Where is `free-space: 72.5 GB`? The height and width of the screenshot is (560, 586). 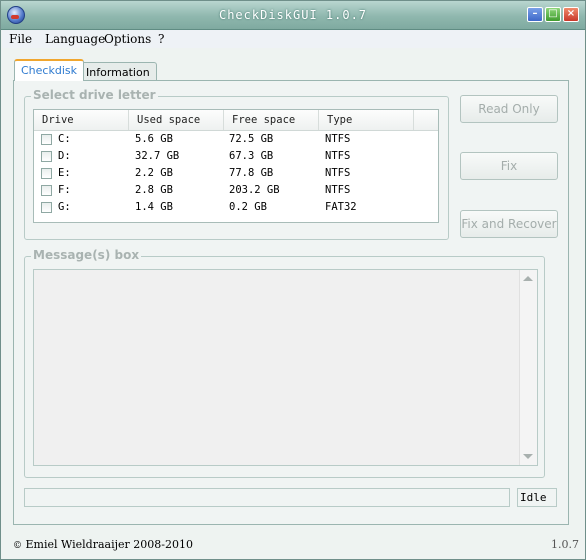
free-space: 72.5 GB is located at coordinates (251, 139).